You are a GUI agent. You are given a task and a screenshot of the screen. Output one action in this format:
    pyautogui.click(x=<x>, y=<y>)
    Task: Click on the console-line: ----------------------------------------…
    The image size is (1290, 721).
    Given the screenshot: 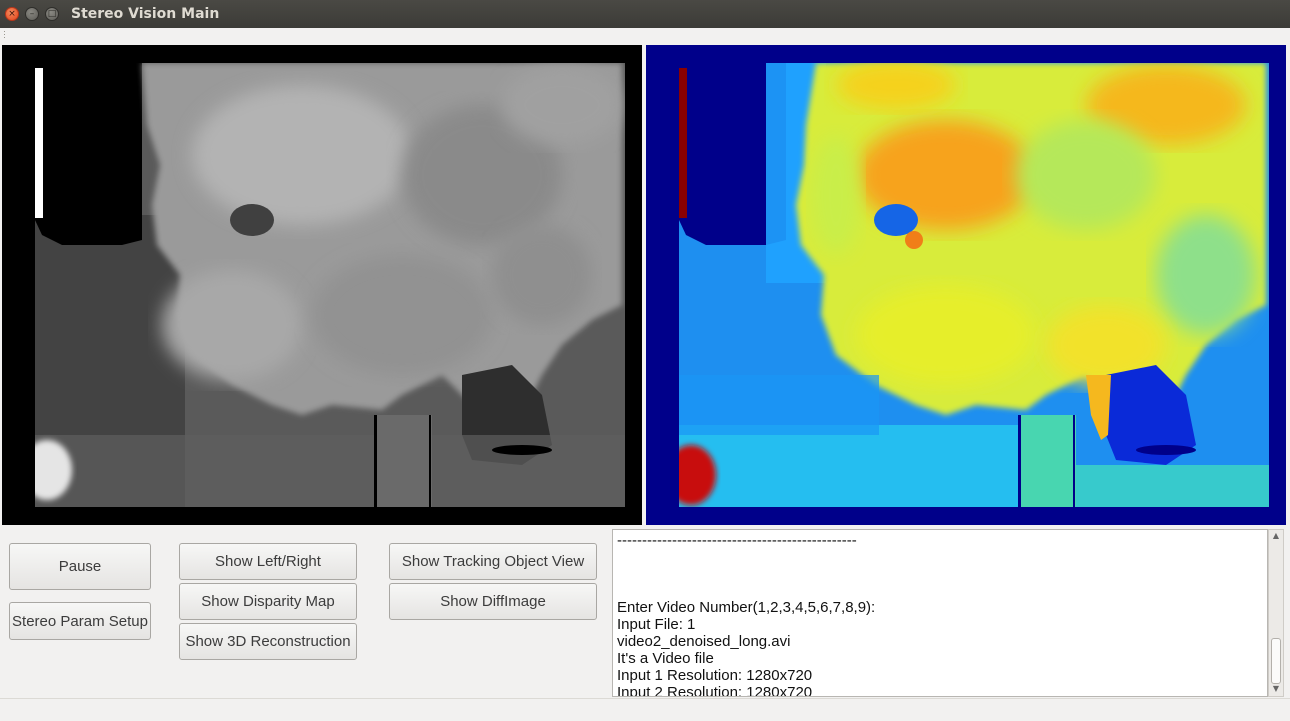 What is the action you would take?
    pyautogui.click(x=737, y=540)
    